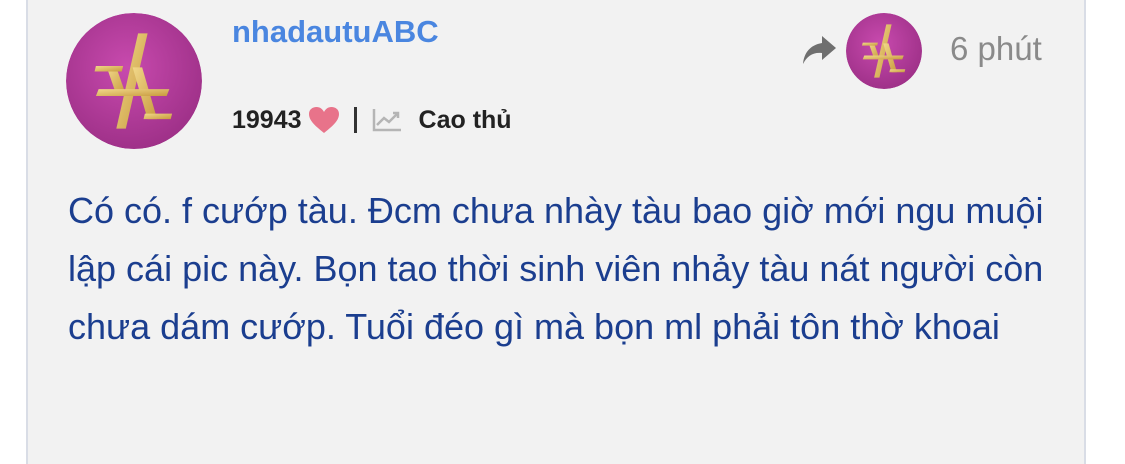  What do you see at coordinates (884, 51) in the screenshot?
I see `quoted-user-avatar` at bounding box center [884, 51].